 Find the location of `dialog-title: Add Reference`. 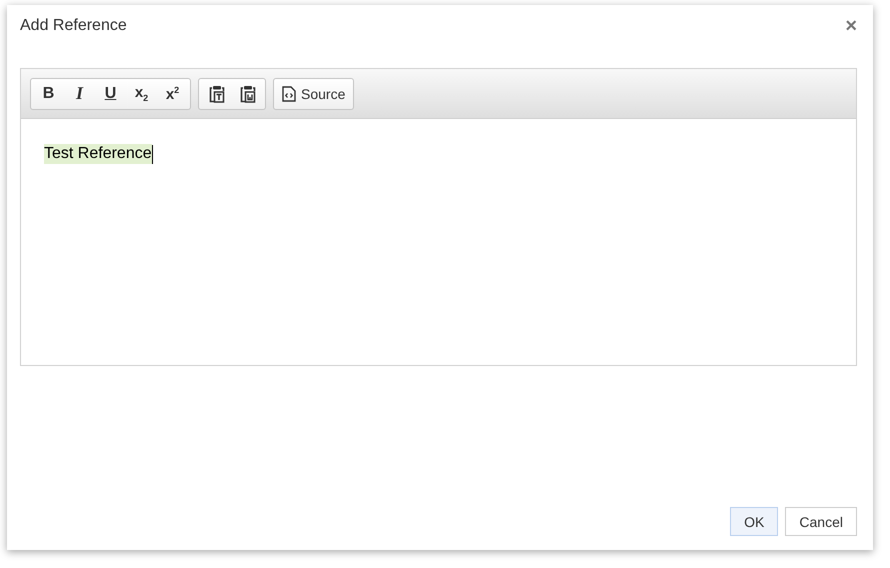

dialog-title: Add Reference is located at coordinates (73, 26).